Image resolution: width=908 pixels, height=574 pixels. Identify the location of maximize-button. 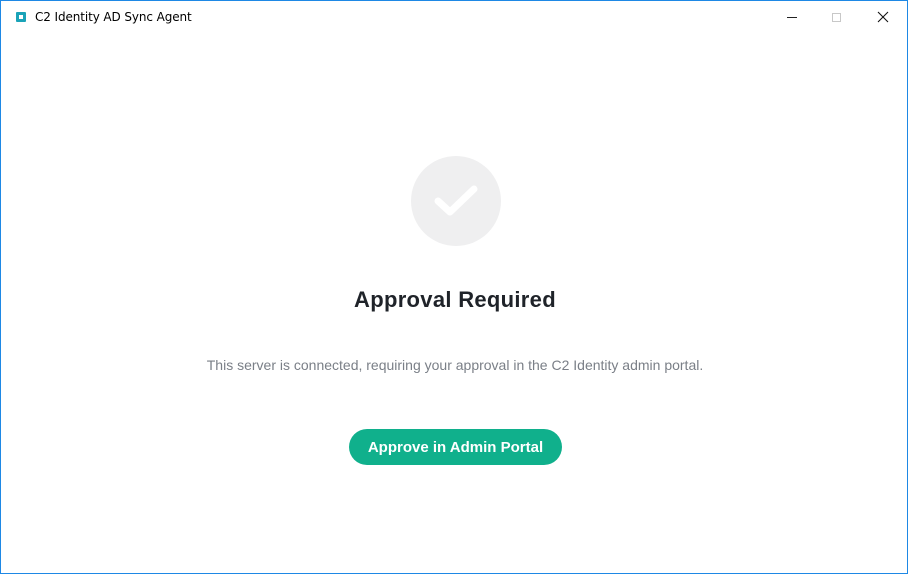
(836, 17).